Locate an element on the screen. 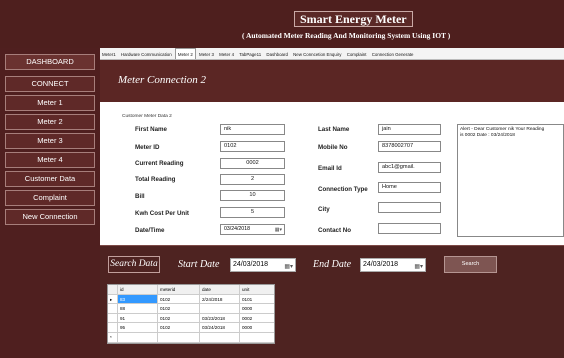  start-date-picker: 24/03/2018 ▦▾ is located at coordinates (263, 265).